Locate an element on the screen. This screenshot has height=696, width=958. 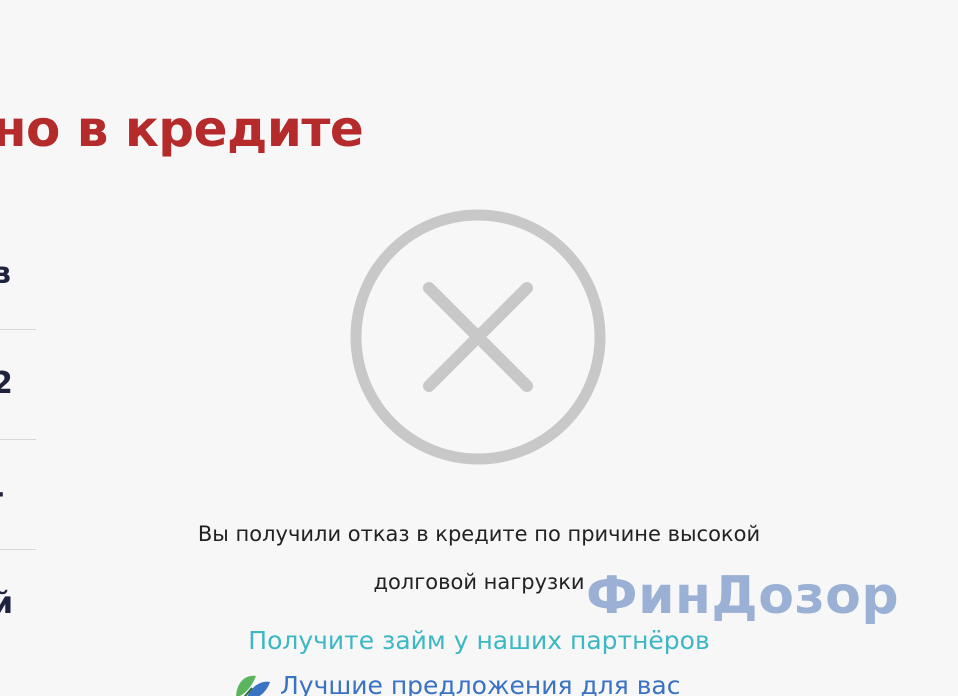
watermark: ФинДозор is located at coordinates (743, 596).